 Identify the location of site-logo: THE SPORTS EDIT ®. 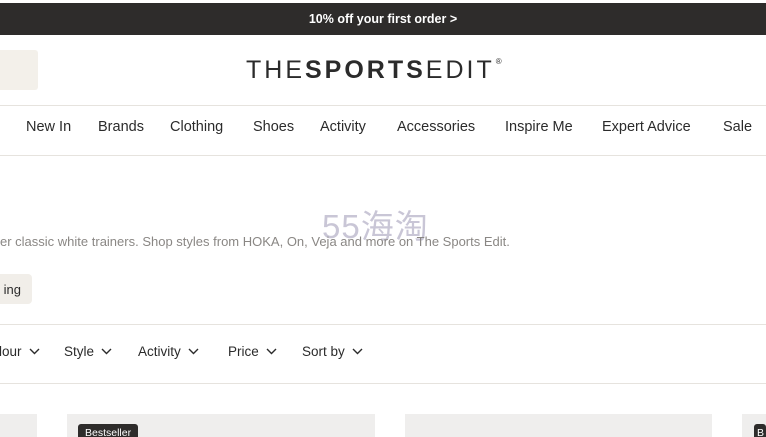
(374, 70).